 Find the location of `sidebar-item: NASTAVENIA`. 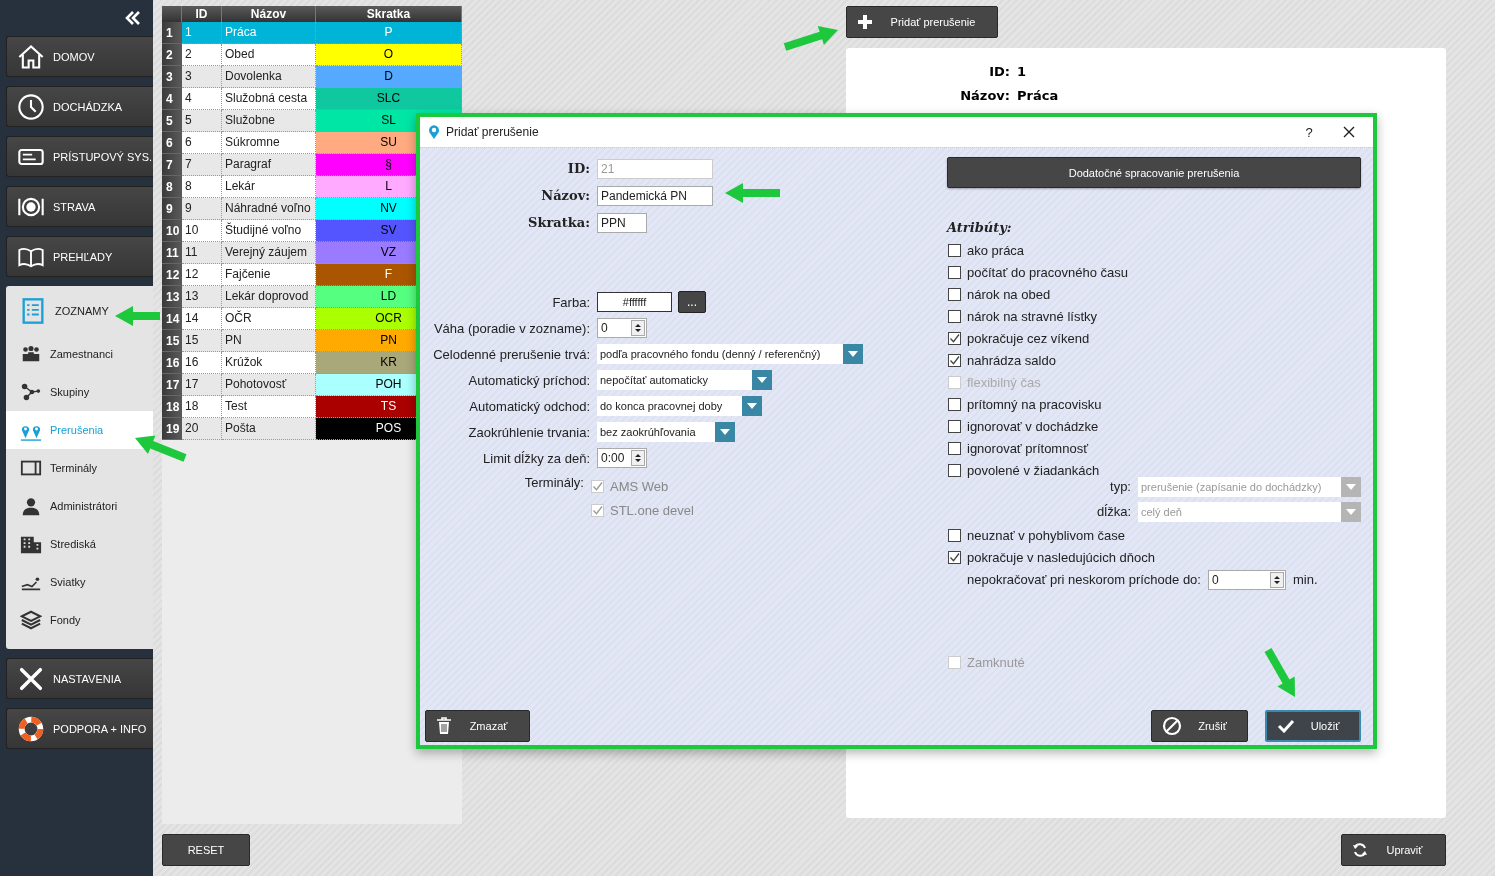

sidebar-item: NASTAVENIA is located at coordinates (79, 678).